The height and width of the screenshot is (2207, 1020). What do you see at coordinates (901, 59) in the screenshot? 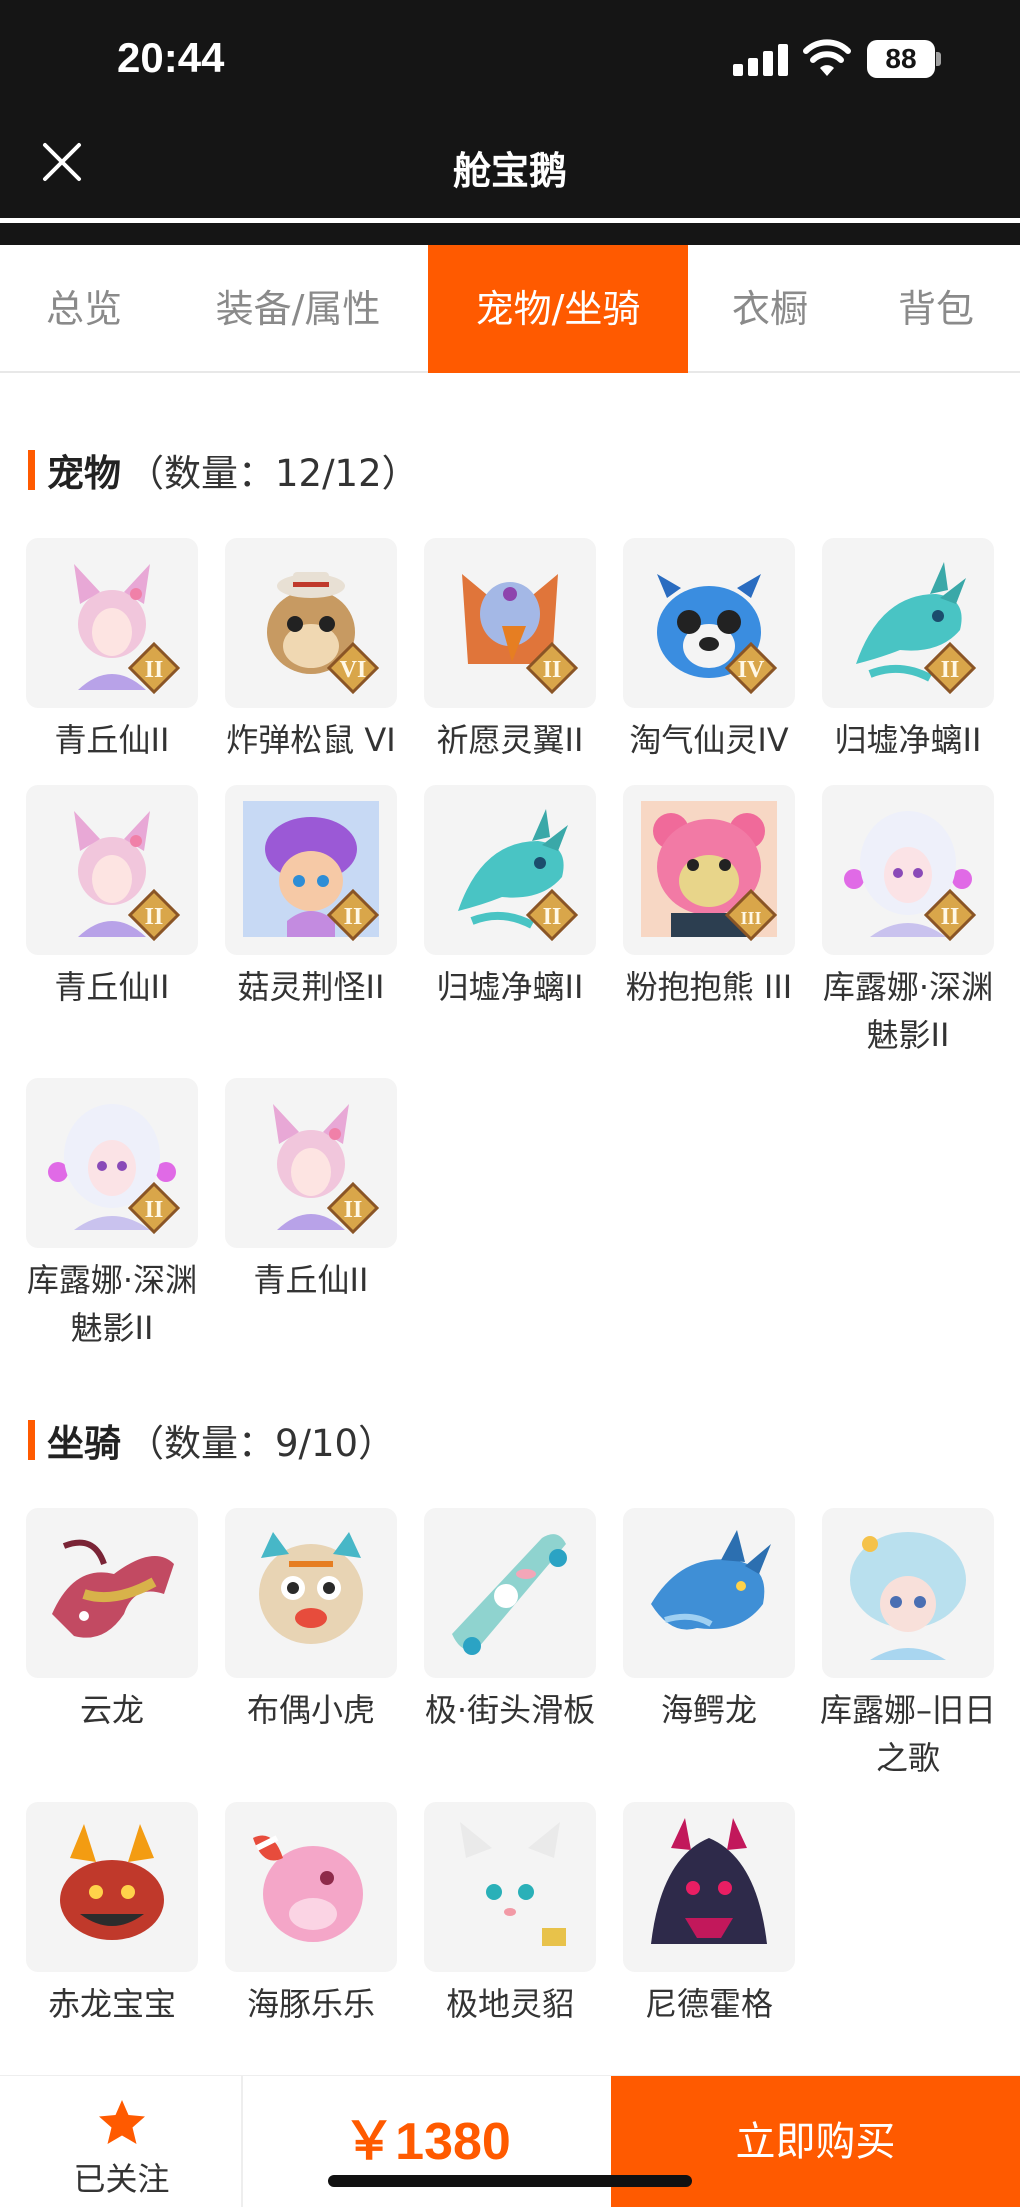
I see `battery-level: 88` at bounding box center [901, 59].